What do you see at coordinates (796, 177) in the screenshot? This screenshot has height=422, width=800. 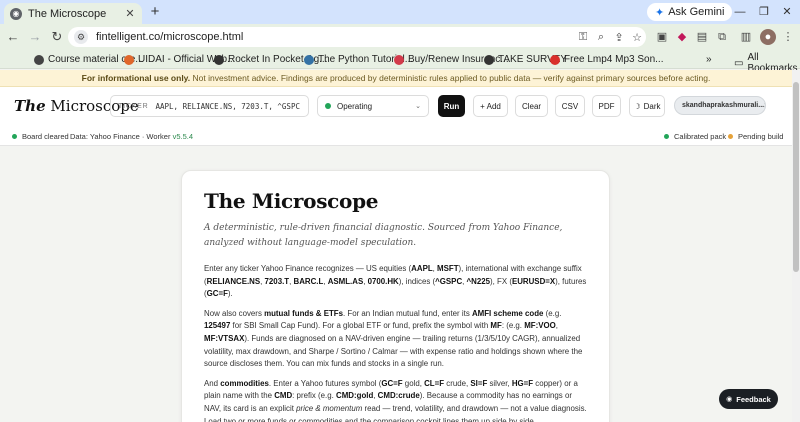 I see `scrollbar-thumb` at bounding box center [796, 177].